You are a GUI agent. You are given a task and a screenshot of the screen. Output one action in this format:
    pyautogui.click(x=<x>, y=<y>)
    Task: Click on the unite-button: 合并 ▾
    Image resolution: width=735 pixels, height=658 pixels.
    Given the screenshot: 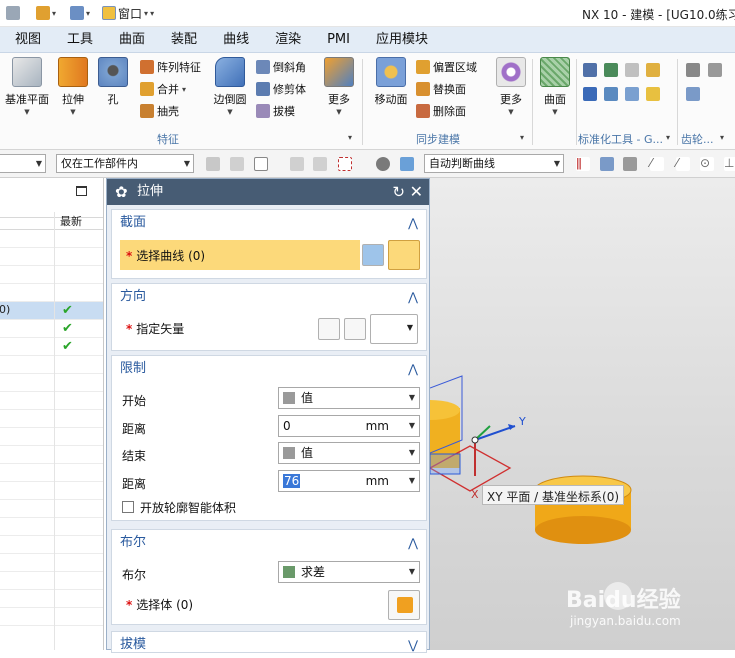 What is the action you would take?
    pyautogui.click(x=163, y=89)
    